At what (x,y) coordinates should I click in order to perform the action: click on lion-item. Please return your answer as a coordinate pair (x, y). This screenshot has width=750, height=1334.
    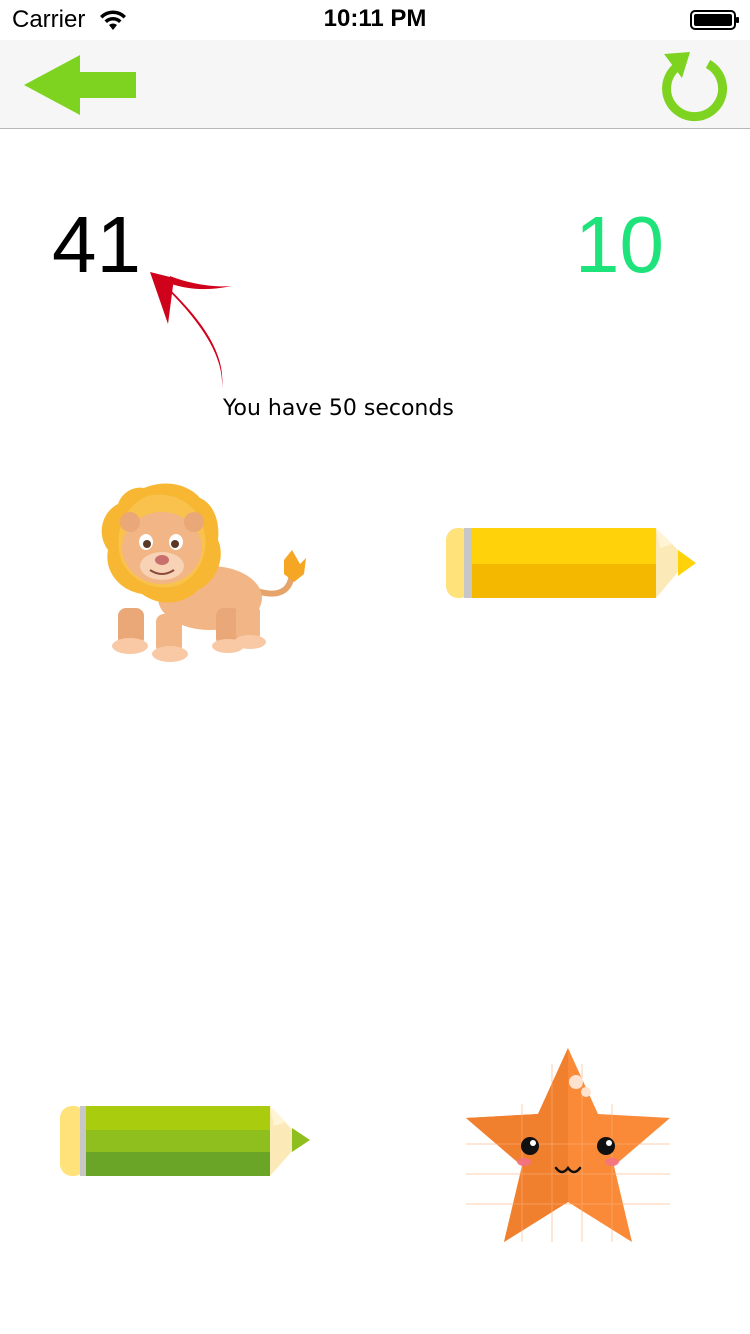
    Looking at the image, I should click on (196, 571).